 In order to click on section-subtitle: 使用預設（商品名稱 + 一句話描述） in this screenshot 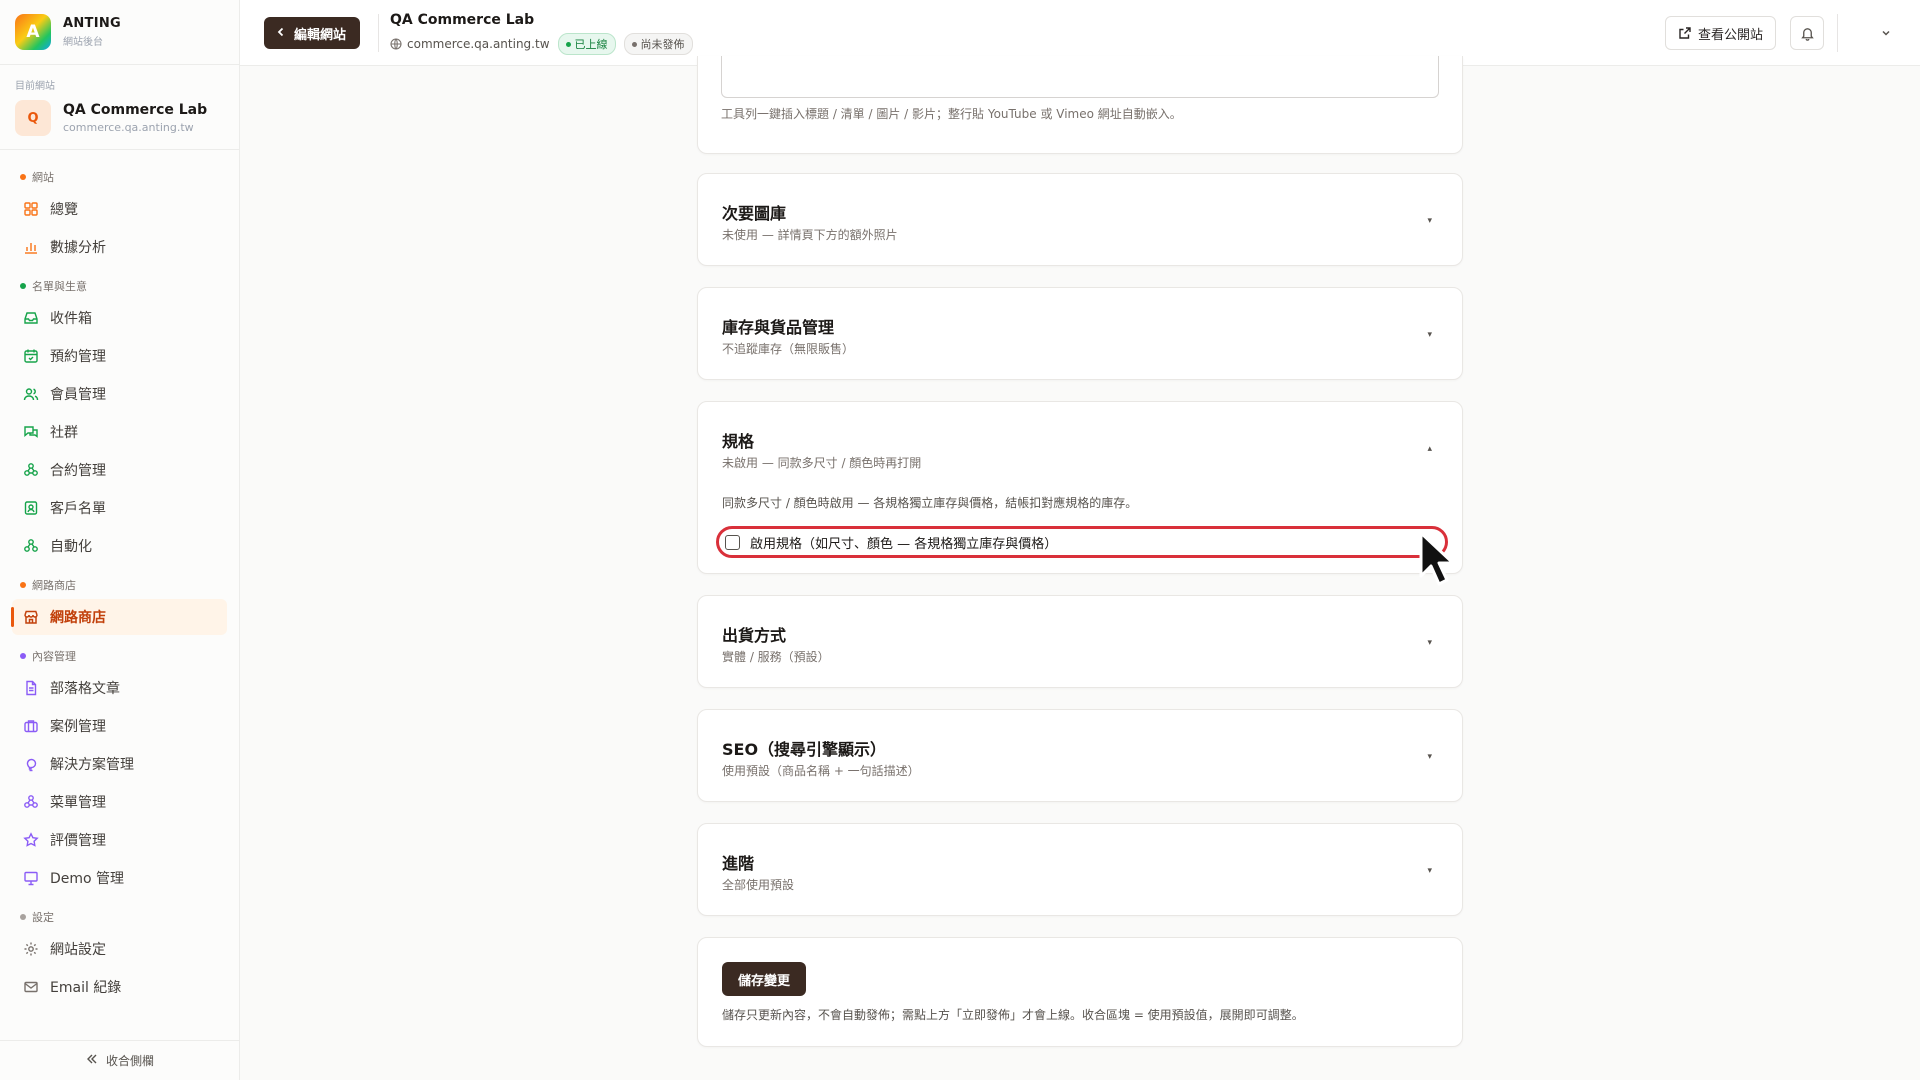, I will do `click(821, 771)`.